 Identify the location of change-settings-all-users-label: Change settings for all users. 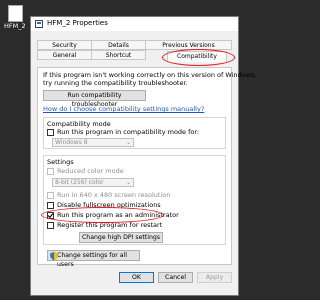
(92, 260).